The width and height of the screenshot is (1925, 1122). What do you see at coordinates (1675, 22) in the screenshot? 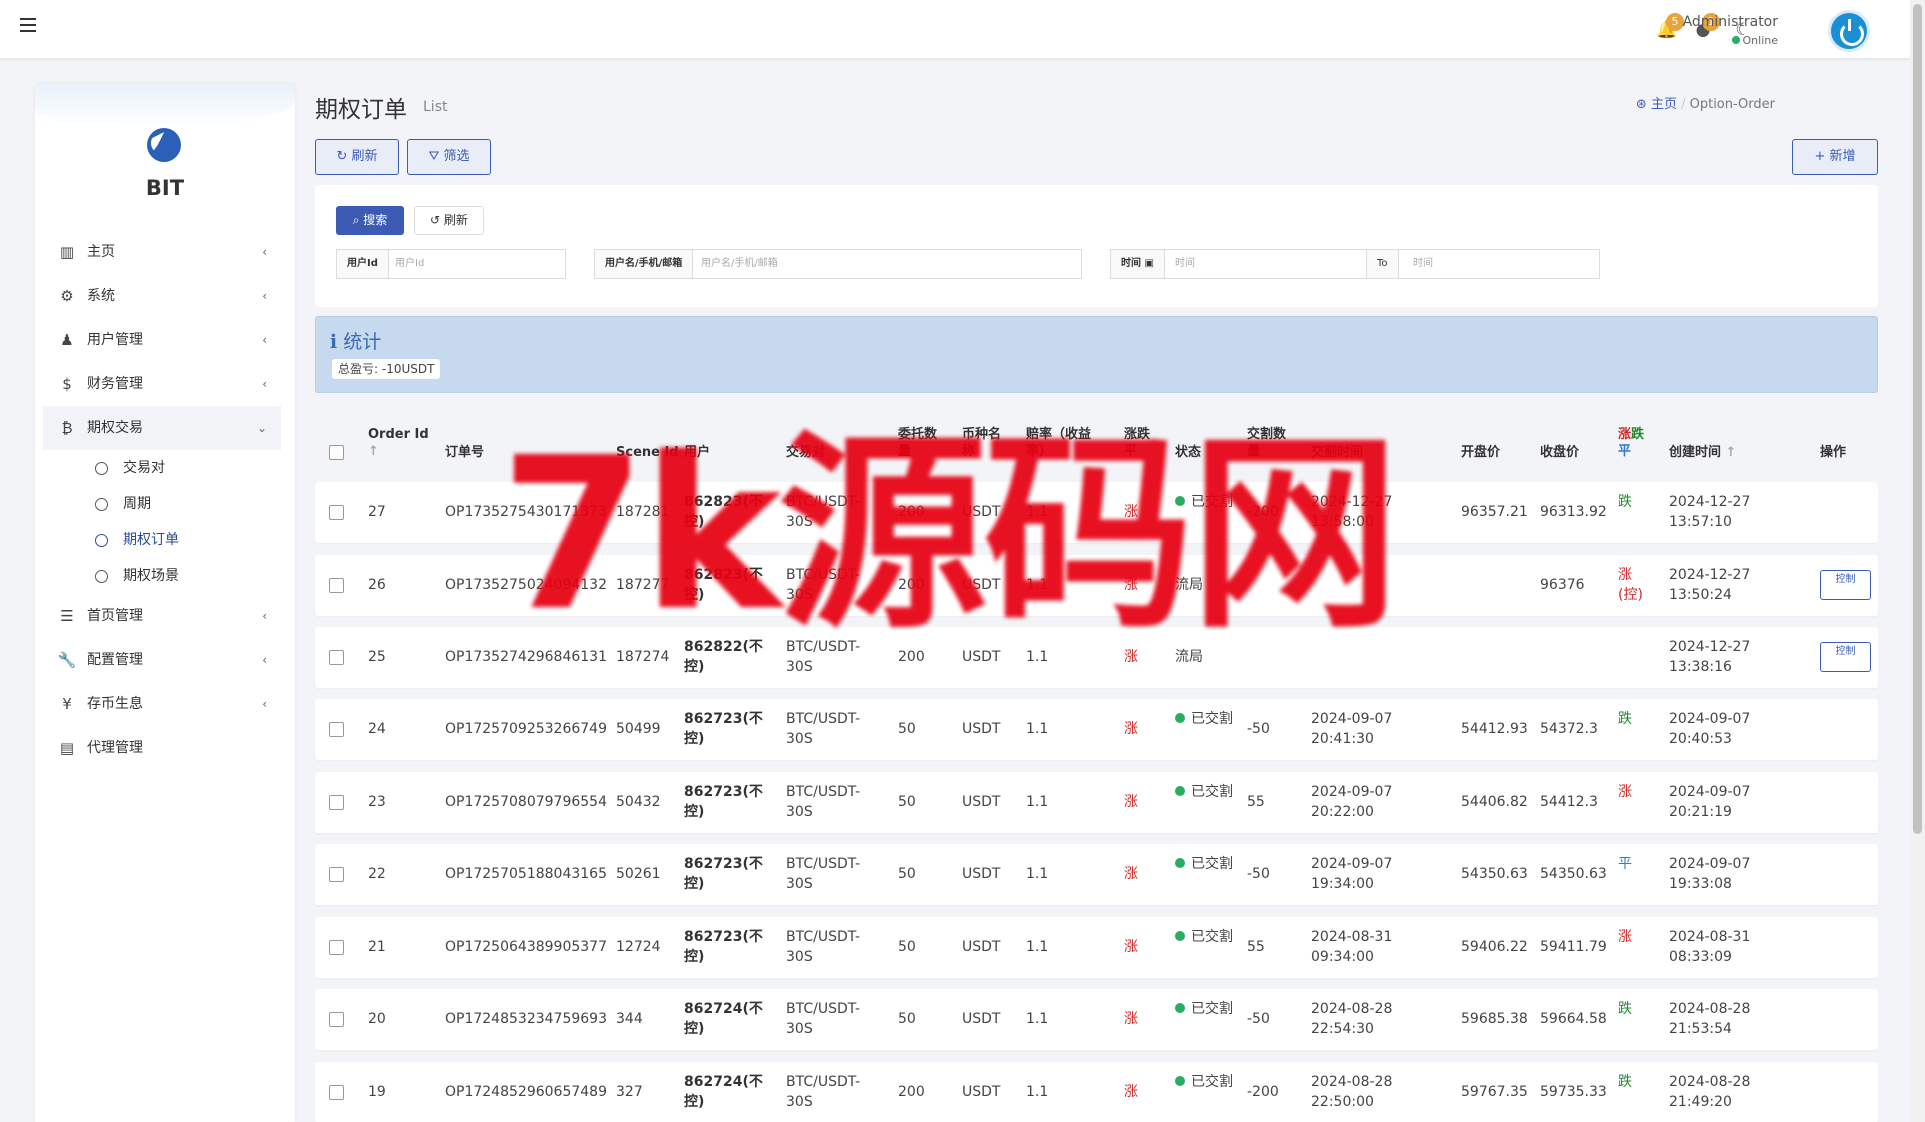
I see `notification-badge: 5` at bounding box center [1675, 22].